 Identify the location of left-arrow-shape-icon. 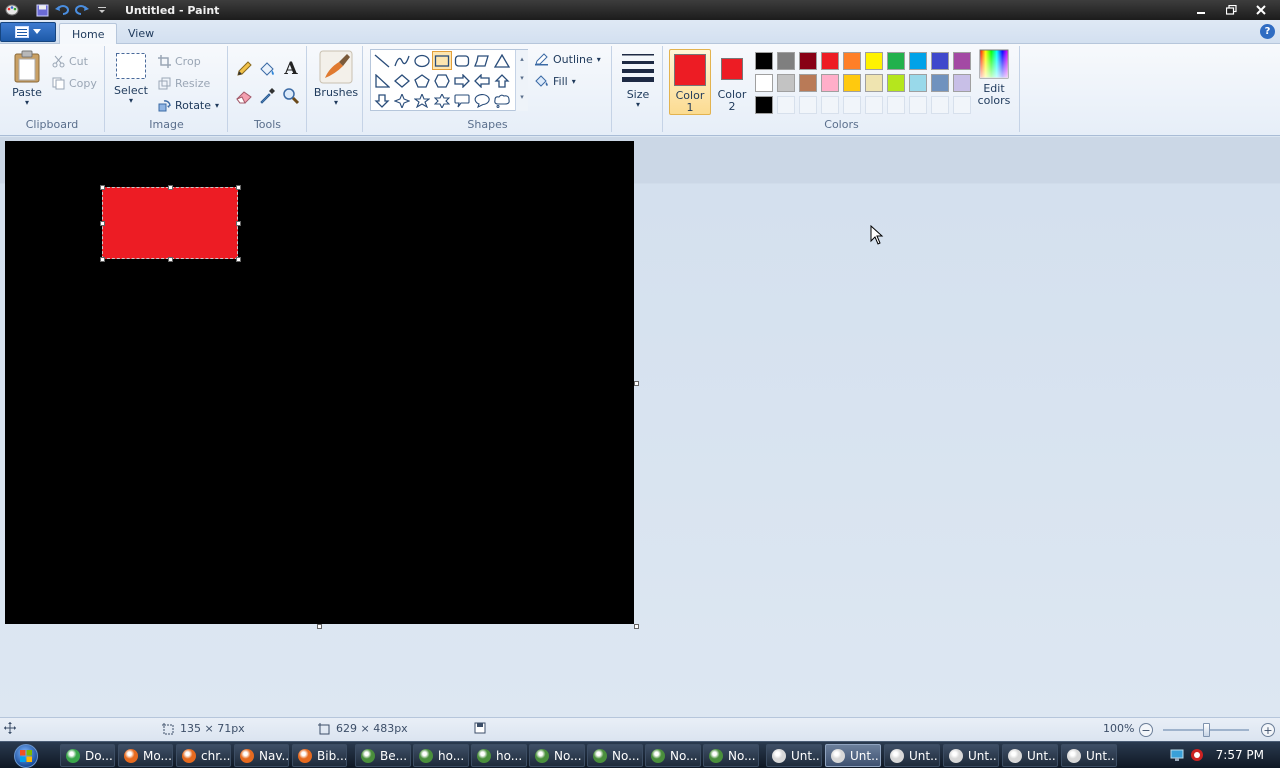
(482, 80).